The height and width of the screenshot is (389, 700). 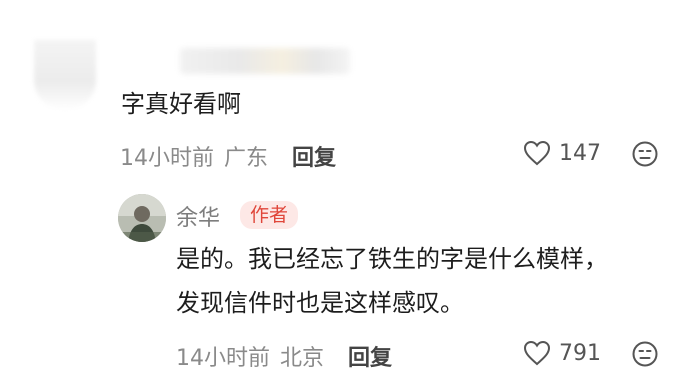 I want to click on reply-location: 北京, so click(x=302, y=358).